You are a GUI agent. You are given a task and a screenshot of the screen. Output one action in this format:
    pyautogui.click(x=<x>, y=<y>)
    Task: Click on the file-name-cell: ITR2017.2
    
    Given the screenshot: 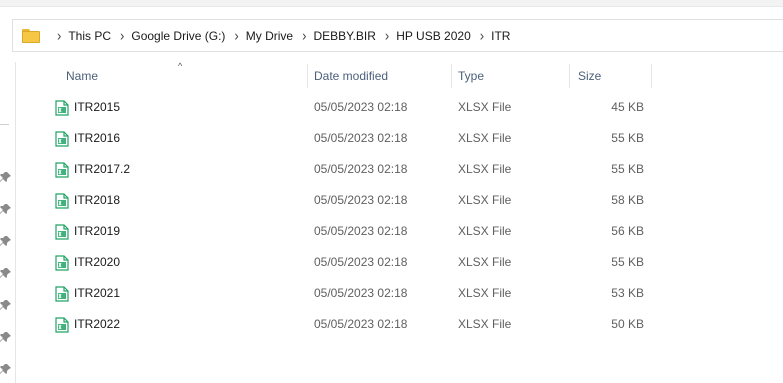 What is the action you would take?
    pyautogui.click(x=92, y=169)
    